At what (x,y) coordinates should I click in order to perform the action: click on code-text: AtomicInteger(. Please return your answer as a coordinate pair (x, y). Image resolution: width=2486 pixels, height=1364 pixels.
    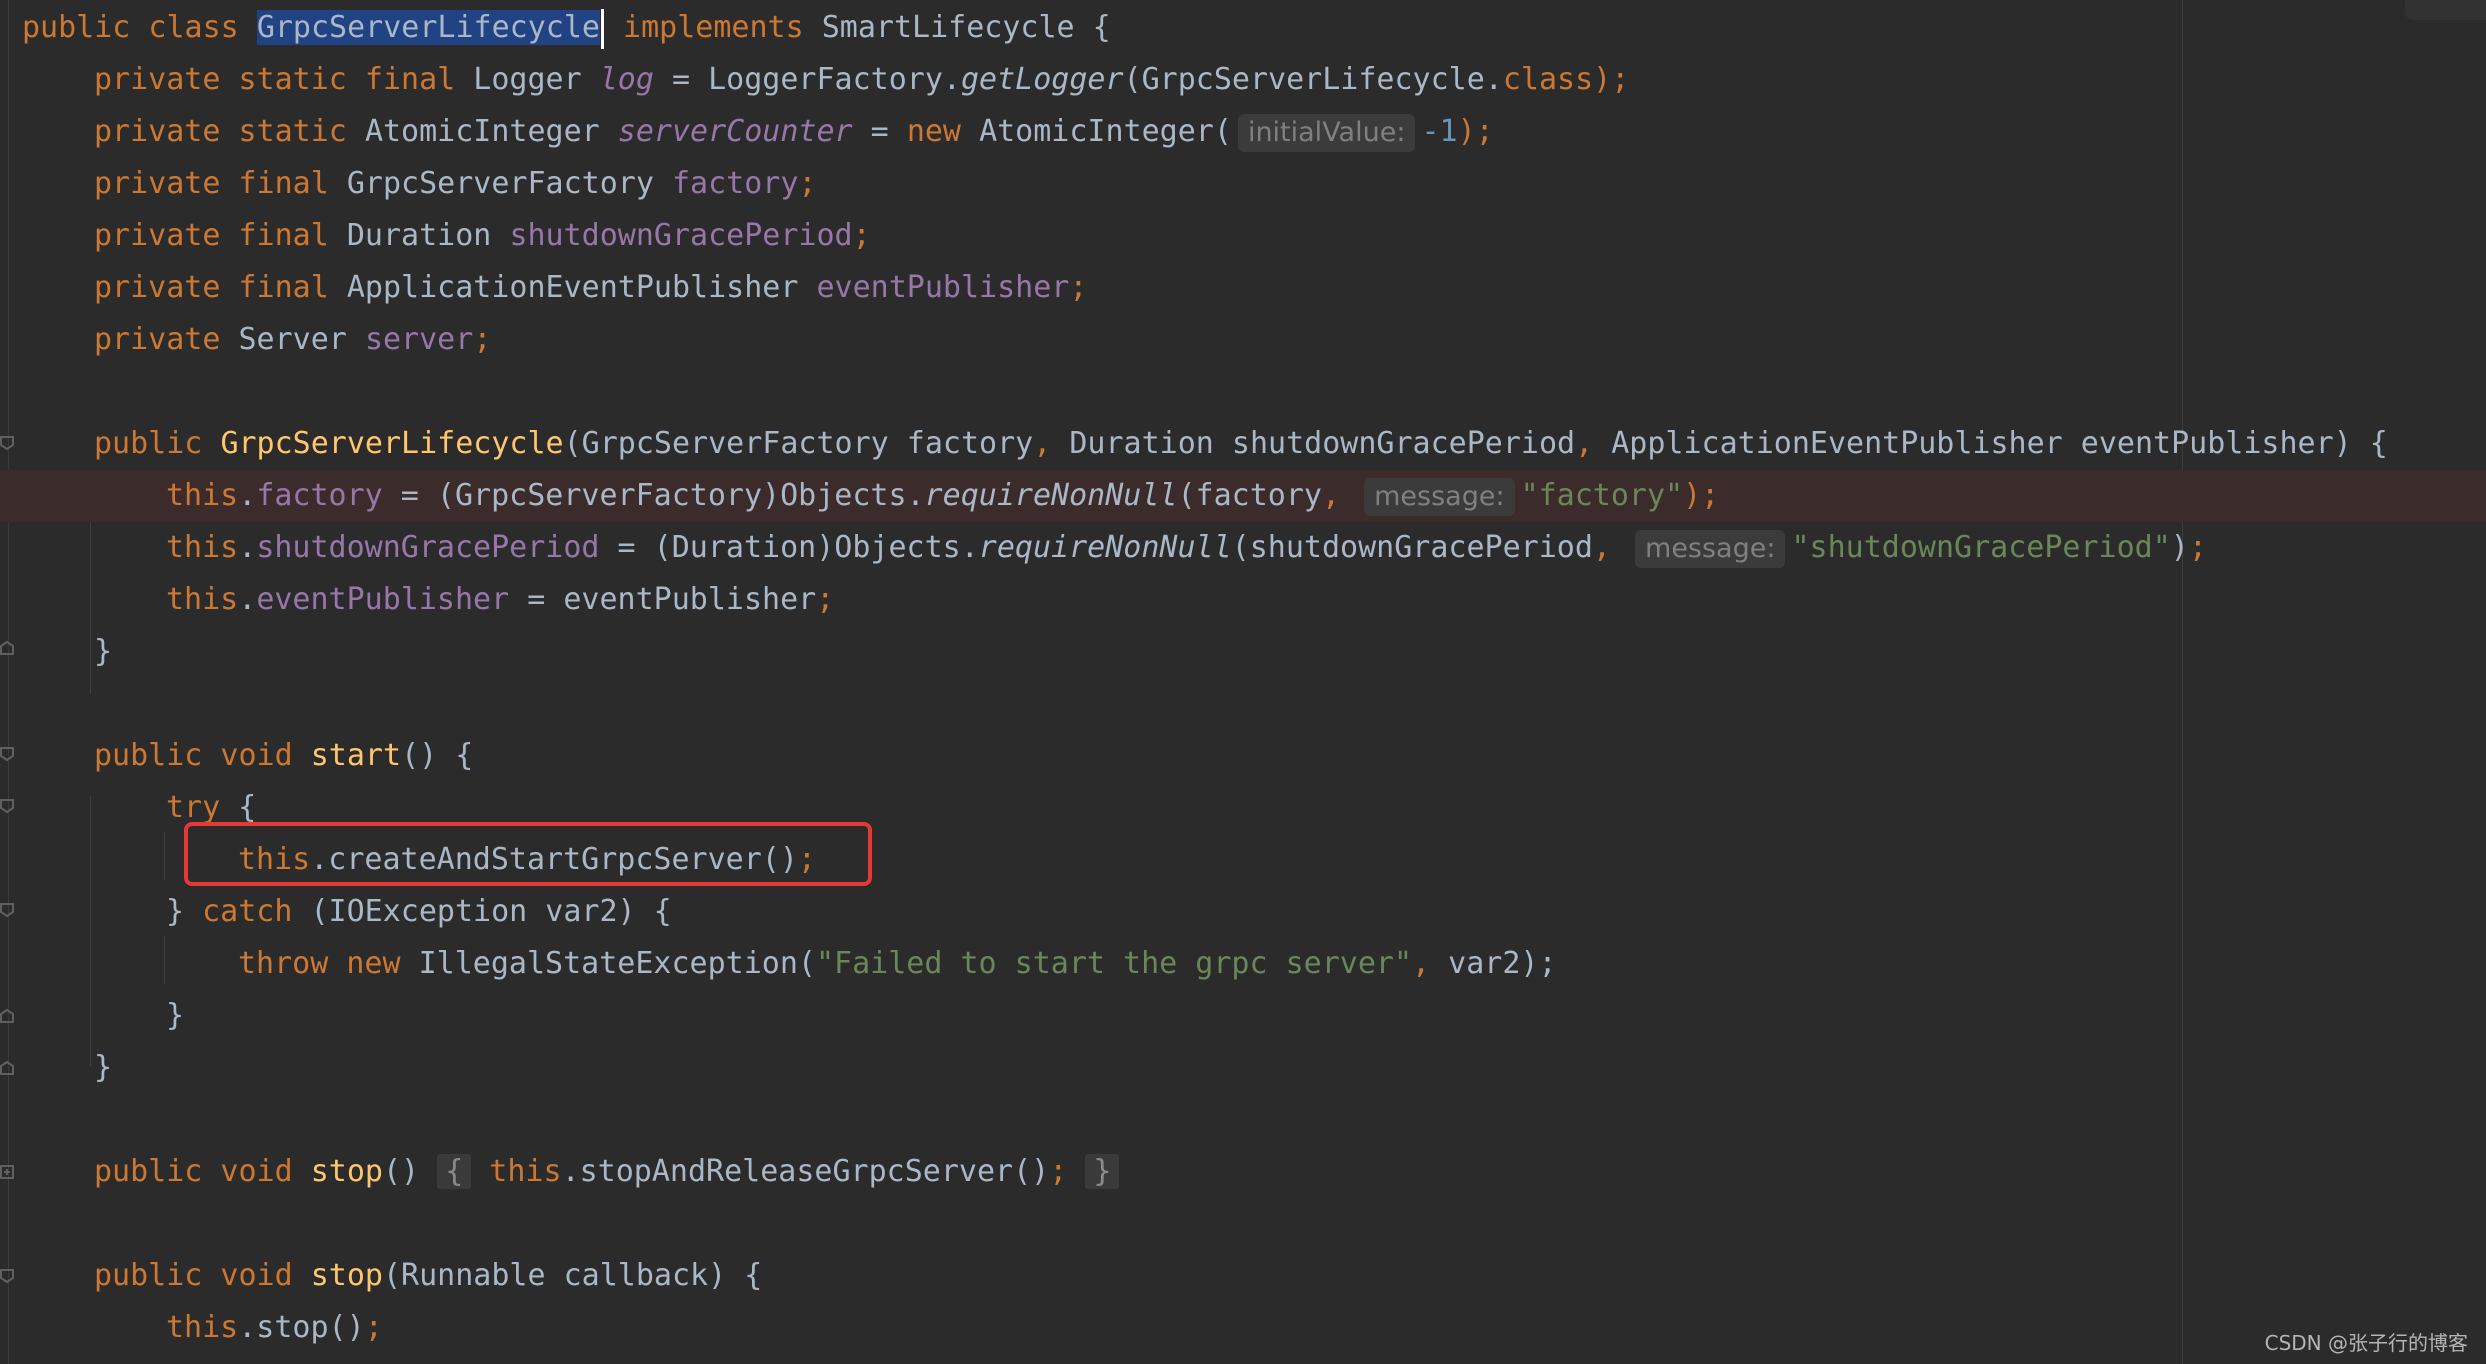
    Looking at the image, I should click on (1105, 131).